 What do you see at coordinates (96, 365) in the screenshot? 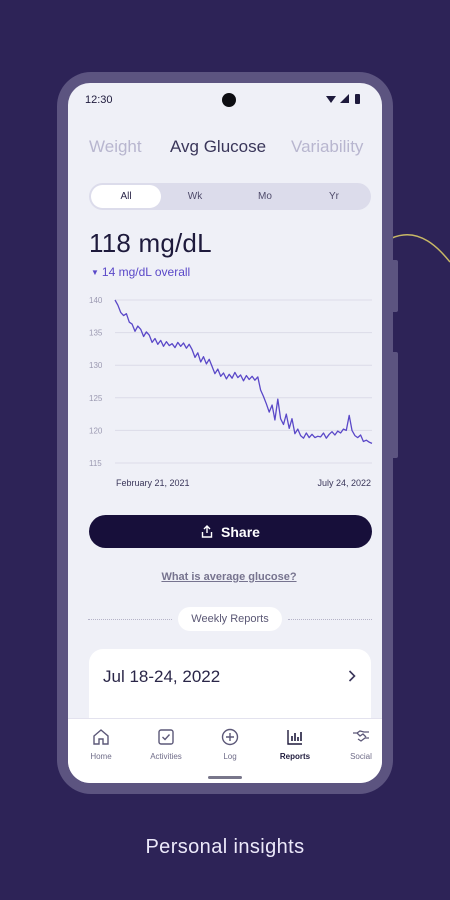
I see `y-tick-label: 130` at bounding box center [96, 365].